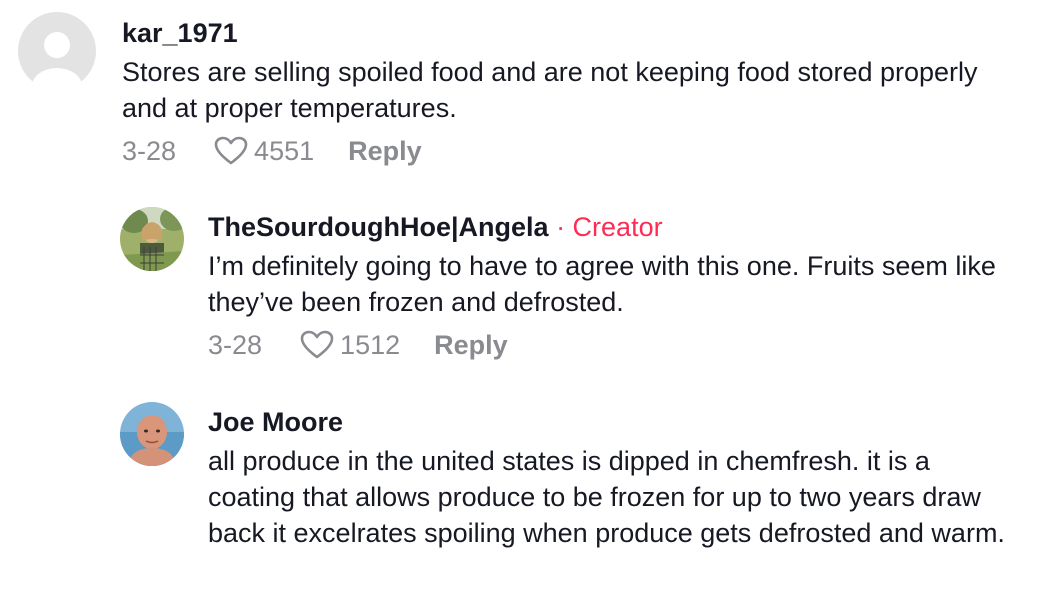 The height and width of the screenshot is (594, 1064). Describe the element at coordinates (275, 422) in the screenshot. I see `username-text: Joe Moore` at that location.